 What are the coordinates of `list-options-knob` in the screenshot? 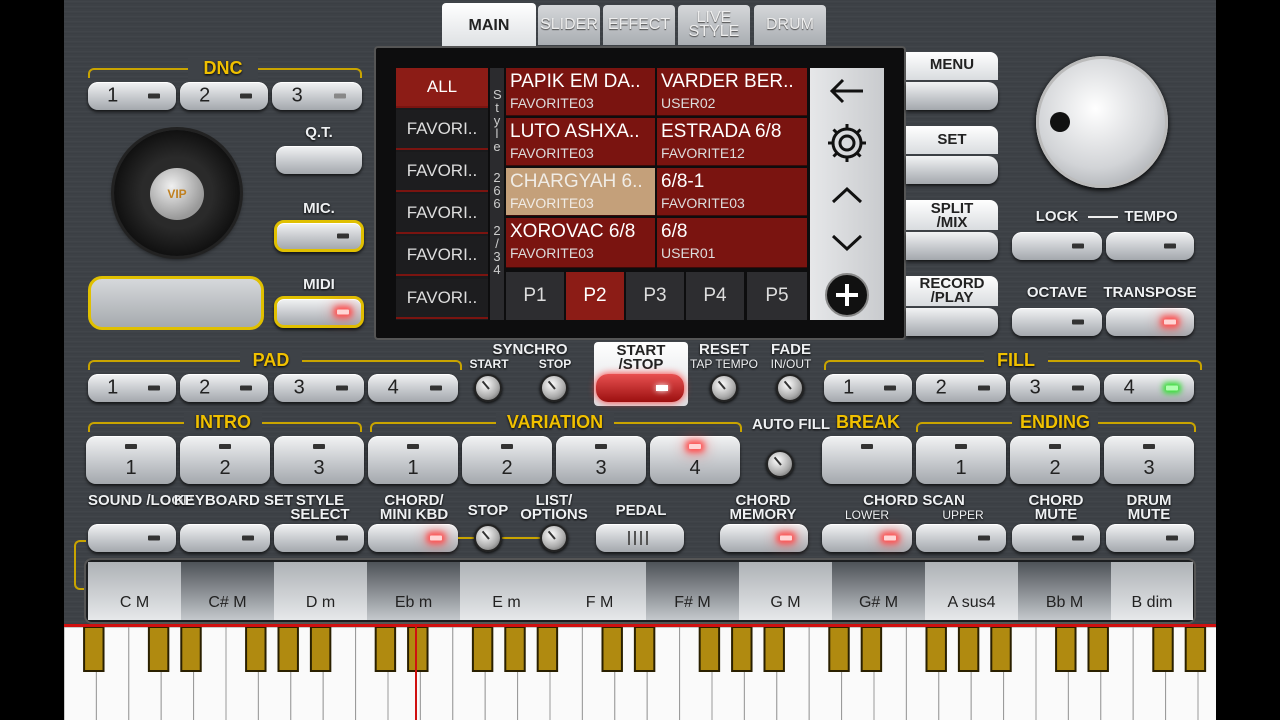 It's located at (554, 538).